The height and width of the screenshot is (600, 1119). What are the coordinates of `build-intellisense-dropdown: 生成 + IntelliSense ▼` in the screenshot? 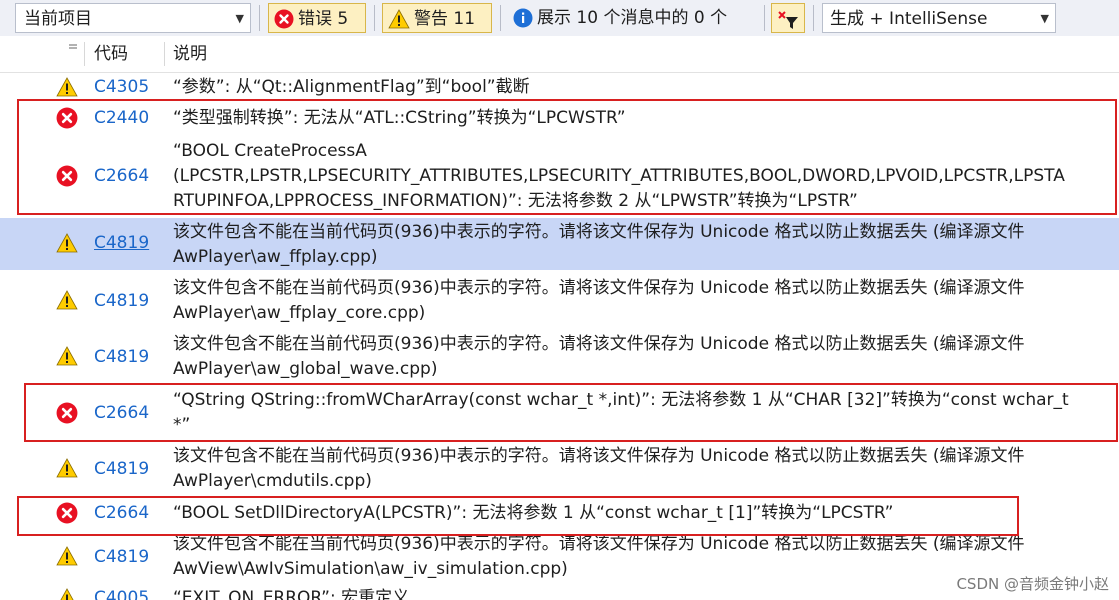 It's located at (939, 18).